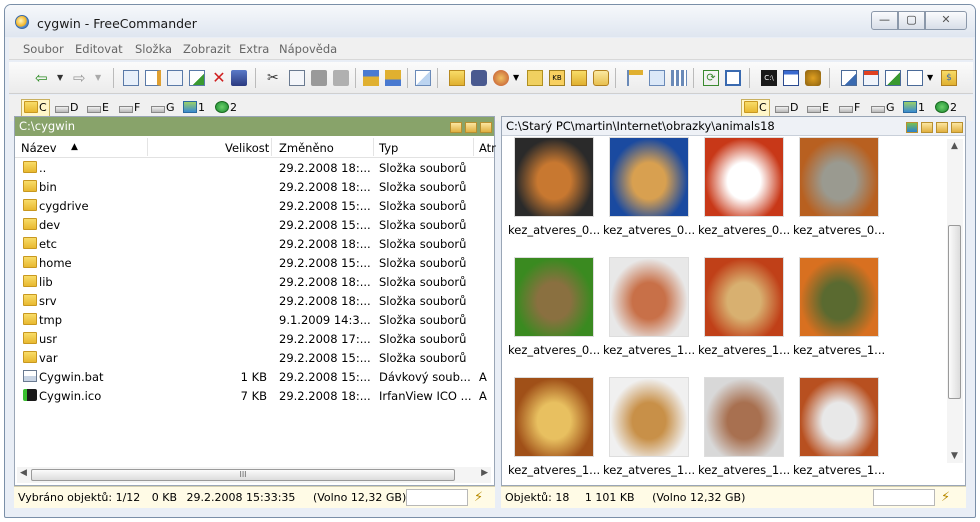  I want to click on binoculars-icon, so click(479, 78).